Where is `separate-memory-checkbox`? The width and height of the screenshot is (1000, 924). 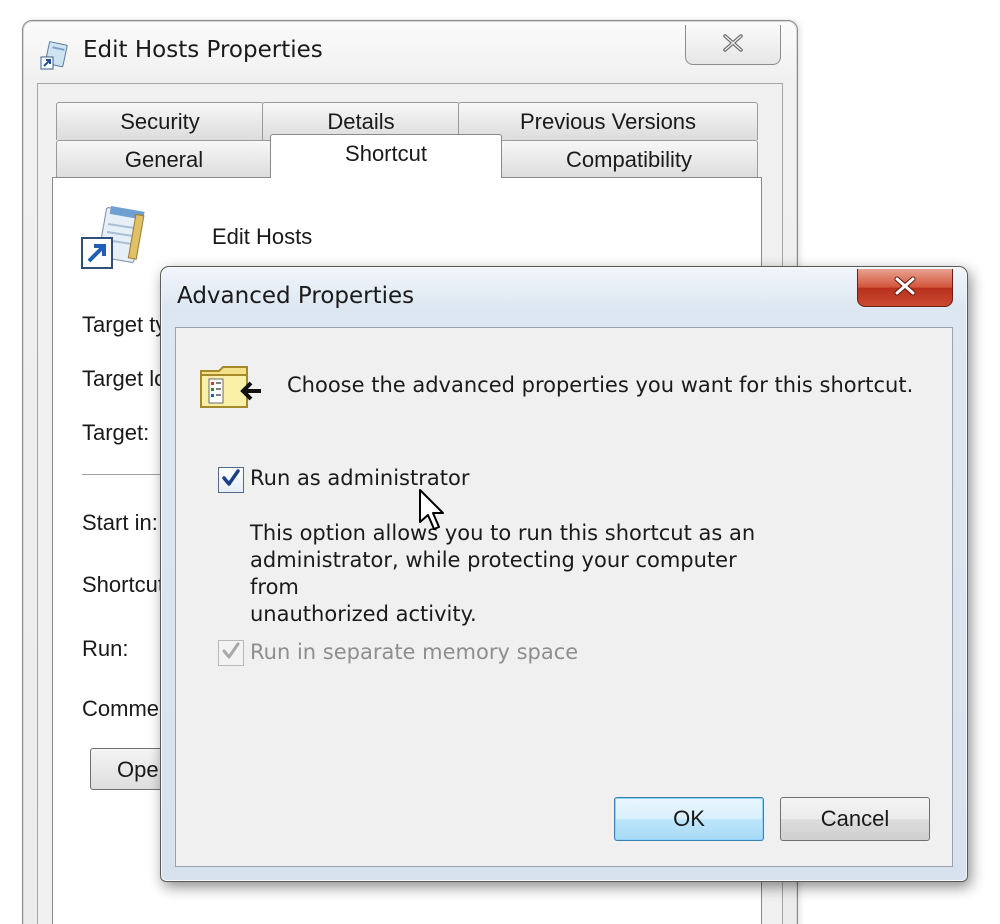
separate-memory-checkbox is located at coordinates (231, 653).